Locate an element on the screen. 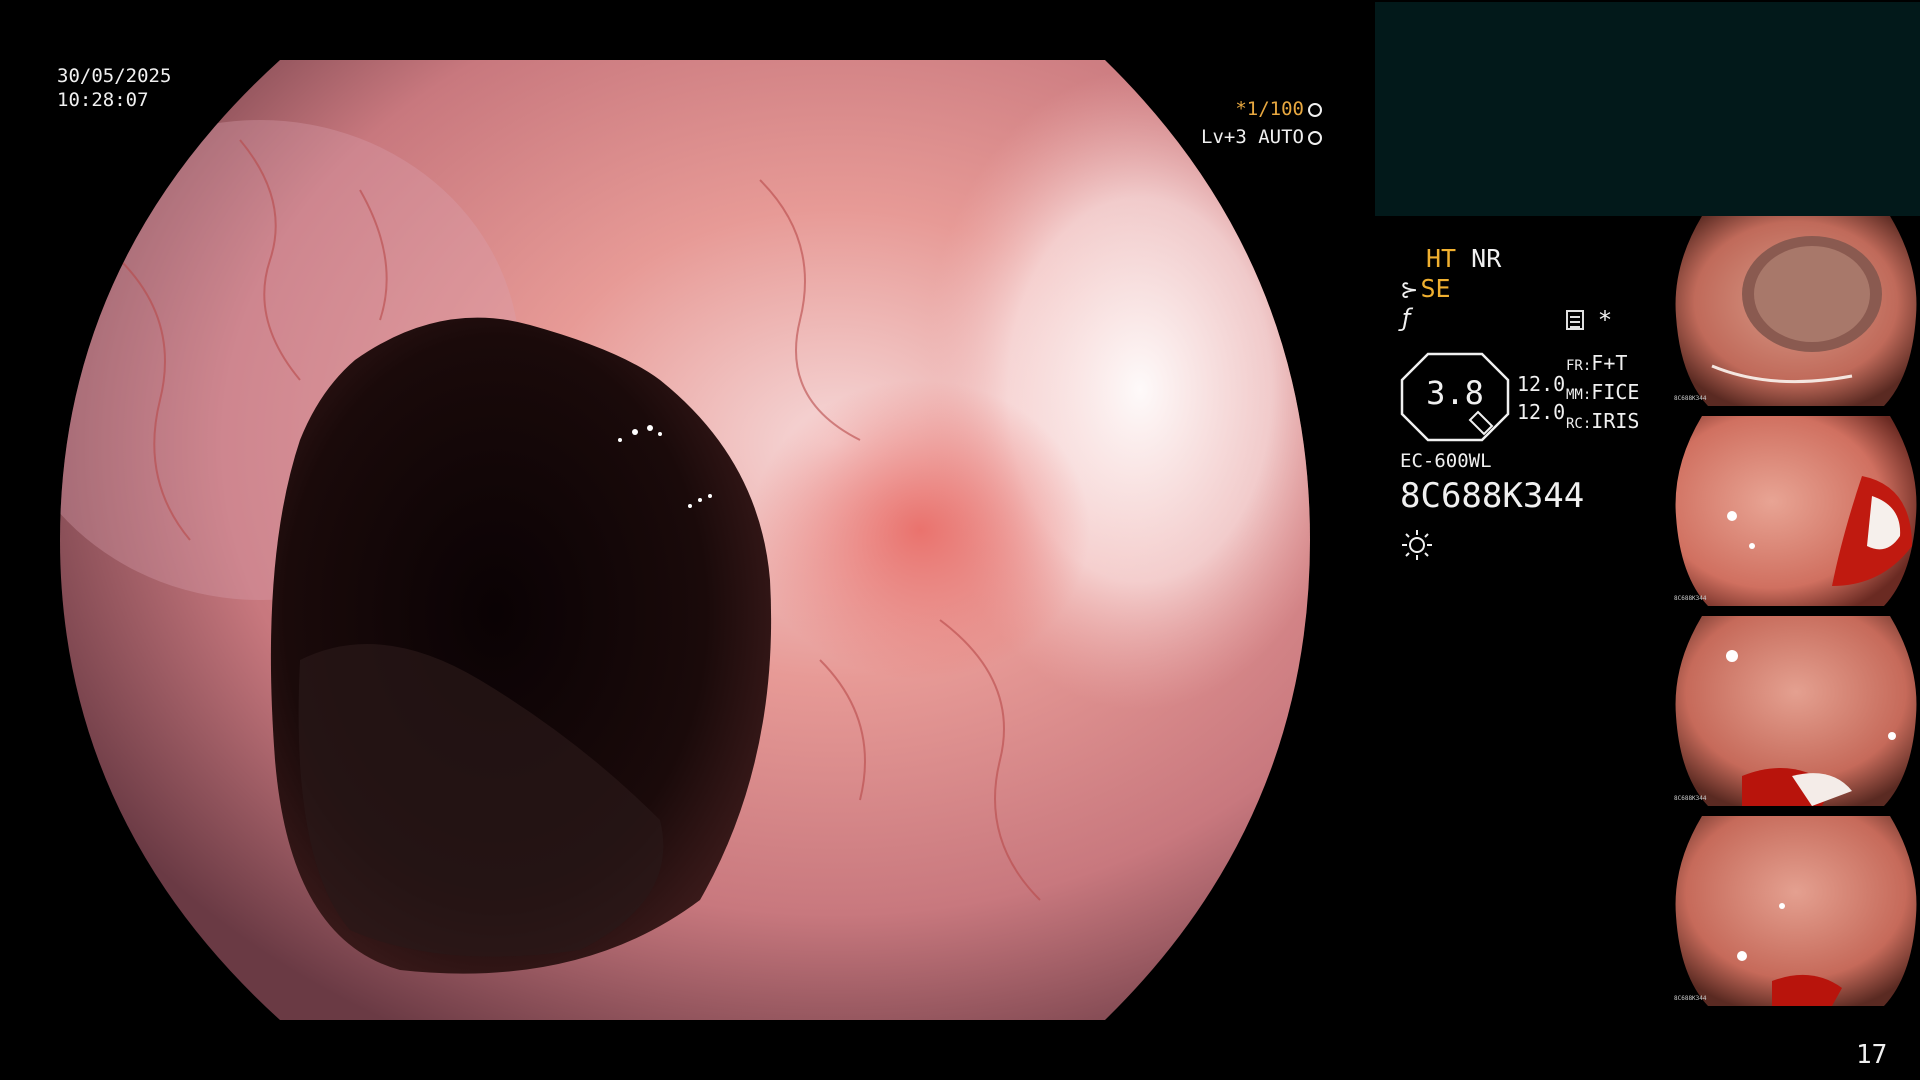 This screenshot has width=1920, height=1080. scope-serial: 8C688K344 is located at coordinates (1492, 496).